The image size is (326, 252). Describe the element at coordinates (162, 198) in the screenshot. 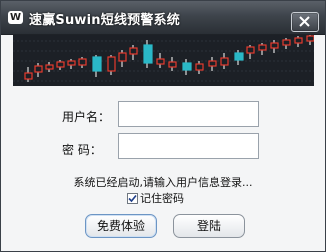

I see `remember-password-label: 记住密码` at that location.